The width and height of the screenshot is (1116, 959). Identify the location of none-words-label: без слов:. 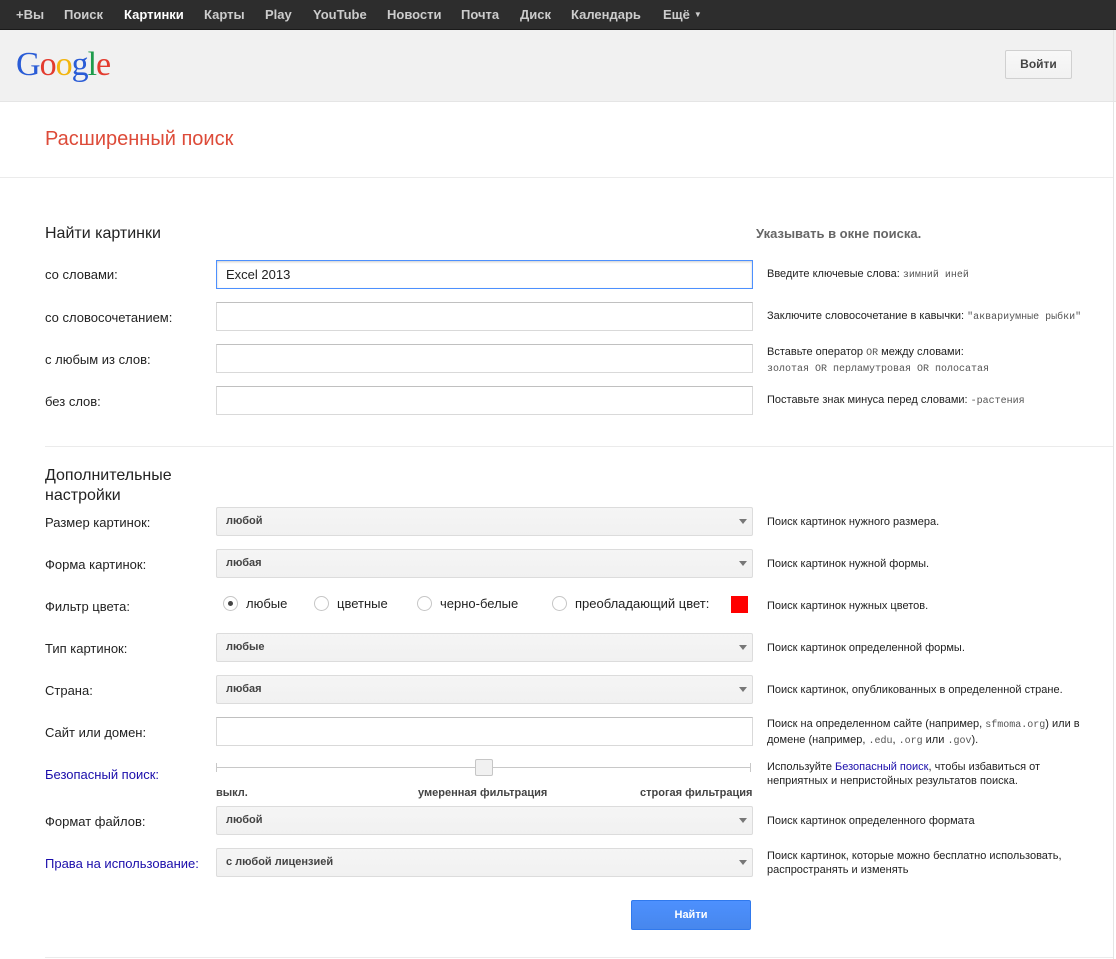
(73, 401).